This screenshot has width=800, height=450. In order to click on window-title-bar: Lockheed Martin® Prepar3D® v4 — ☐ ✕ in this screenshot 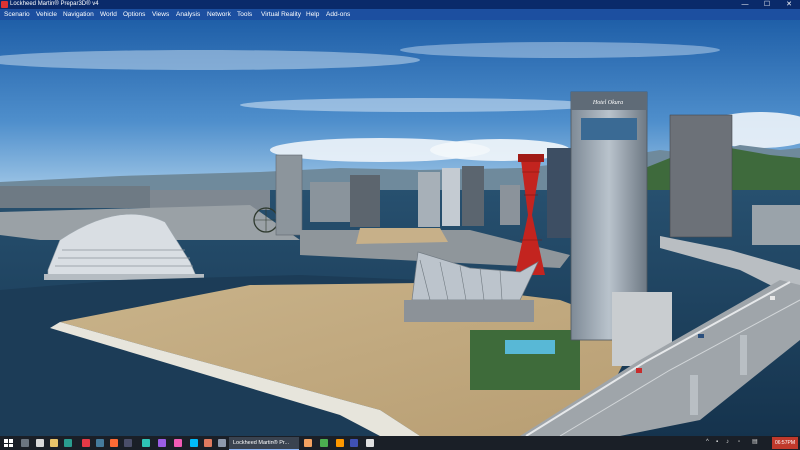, I will do `click(400, 4)`.